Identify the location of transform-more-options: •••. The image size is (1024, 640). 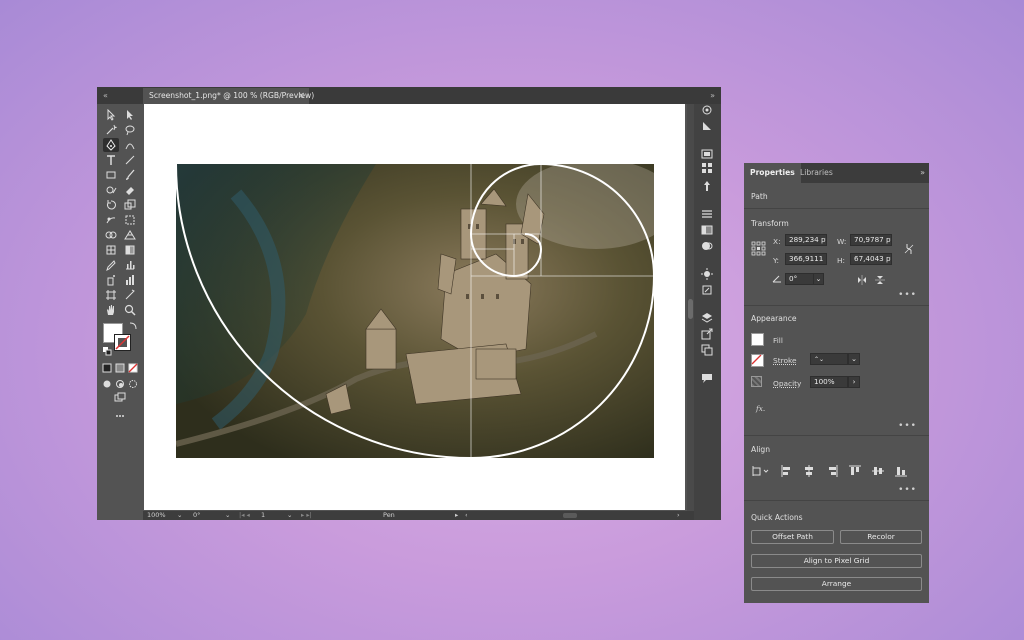
(907, 295).